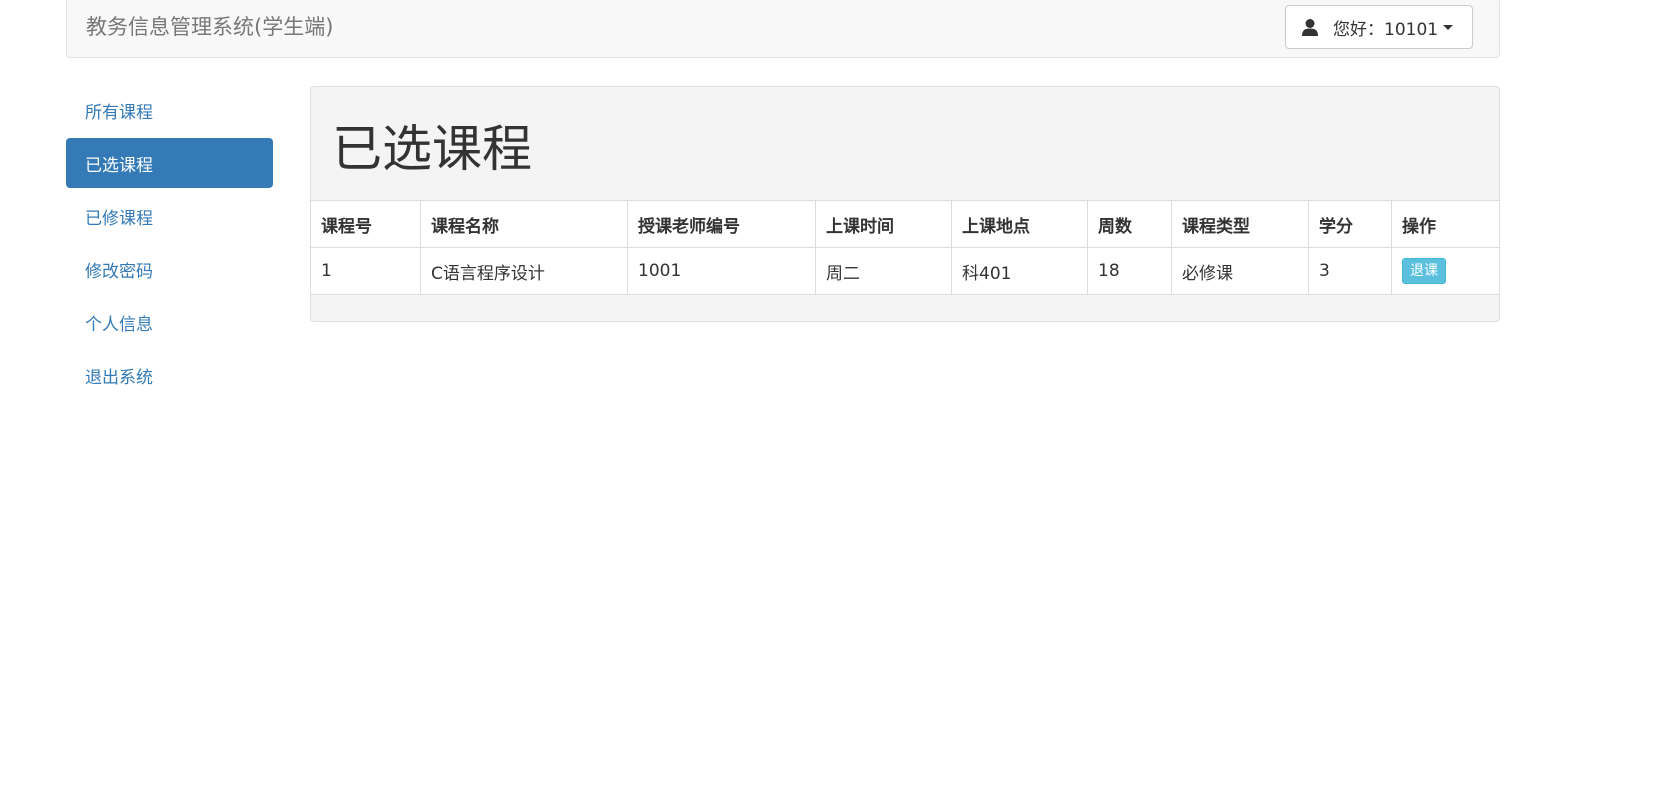 The image size is (1657, 788). Describe the element at coordinates (119, 218) in the screenshot. I see `sidebar-item-label: 已修课程` at that location.